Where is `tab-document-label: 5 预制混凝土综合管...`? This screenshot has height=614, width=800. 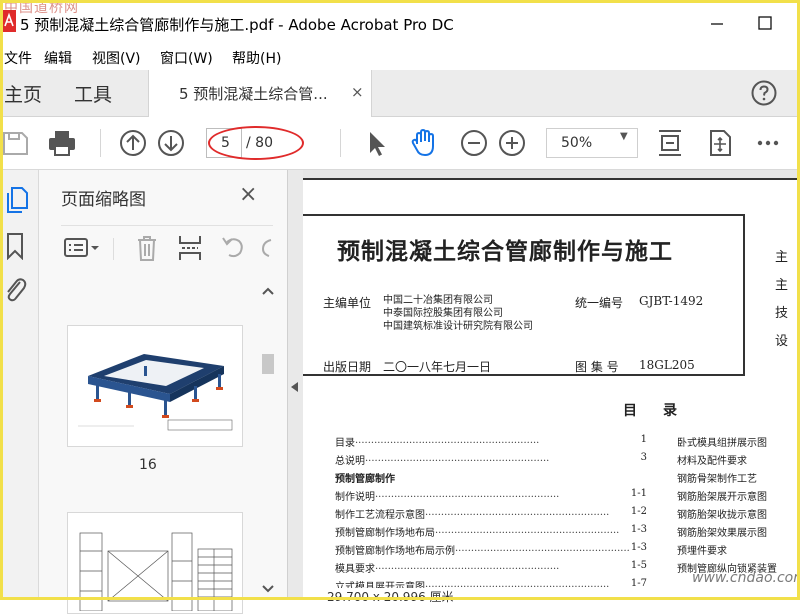
tab-document-label: 5 预制混凝土综合管... is located at coordinates (253, 94).